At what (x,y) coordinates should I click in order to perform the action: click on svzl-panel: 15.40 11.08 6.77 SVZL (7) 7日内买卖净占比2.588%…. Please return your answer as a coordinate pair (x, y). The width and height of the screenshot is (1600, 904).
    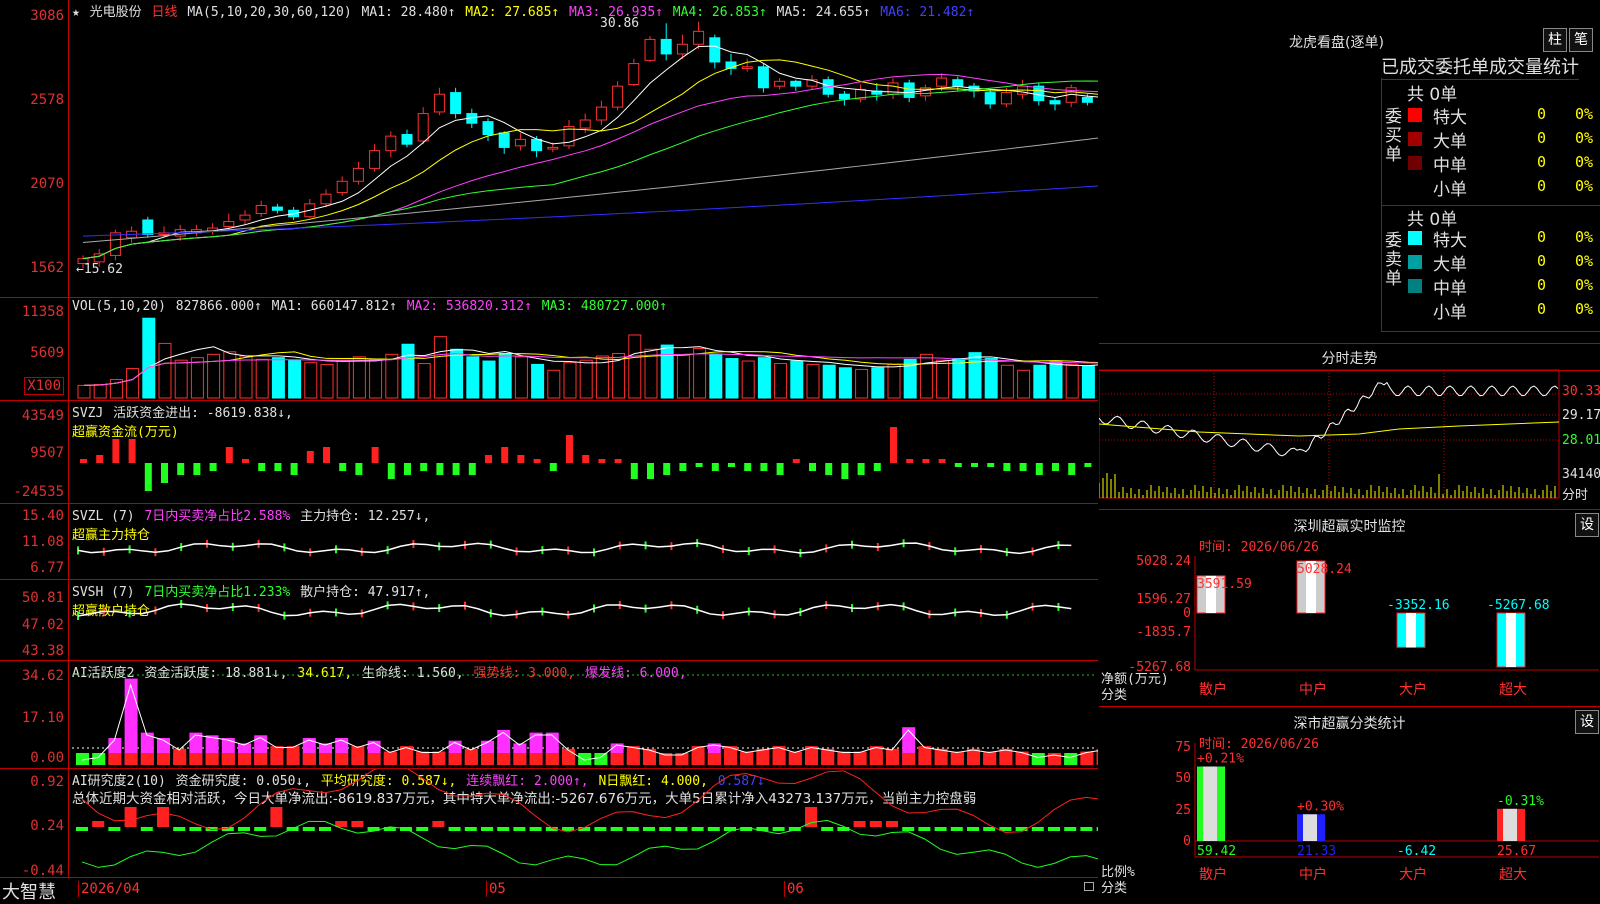
    Looking at the image, I should click on (549, 542).